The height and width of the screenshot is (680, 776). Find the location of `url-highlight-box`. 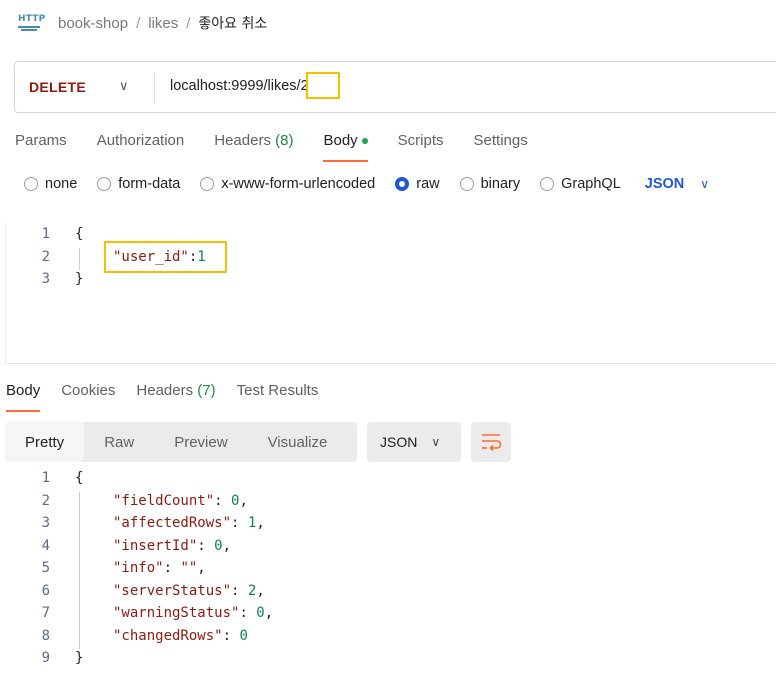

url-highlight-box is located at coordinates (323, 85).